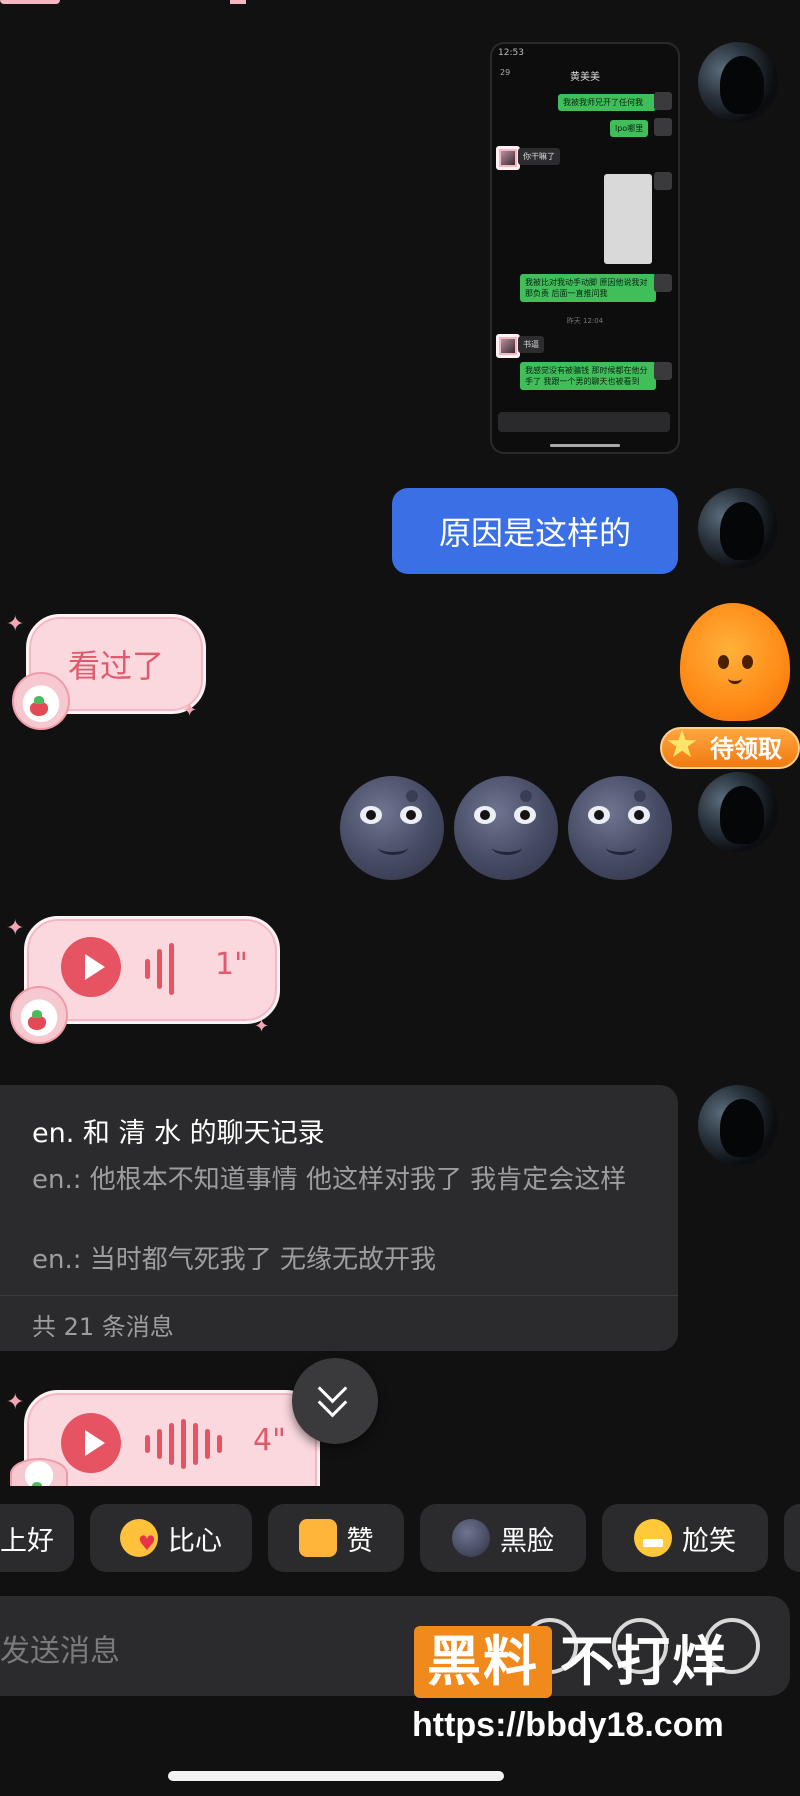 This screenshot has width=800, height=1796. I want to click on status-time: 12:53, so click(511, 53).